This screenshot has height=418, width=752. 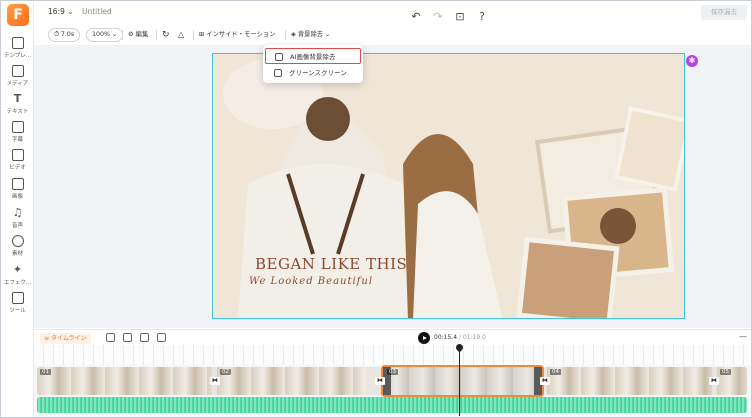 What do you see at coordinates (17, 98) in the screenshot?
I see `text-icon: T` at bounding box center [17, 98].